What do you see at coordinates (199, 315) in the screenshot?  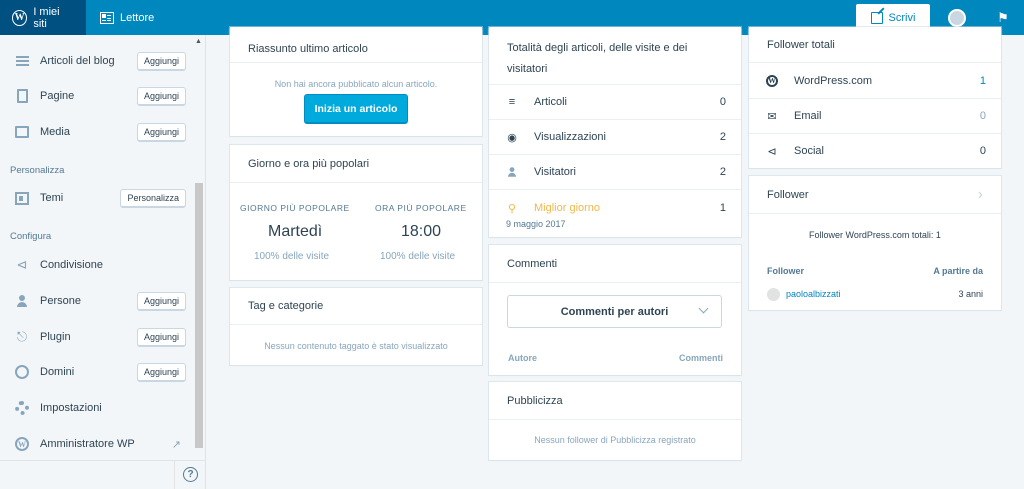 I see `sidebar-scrollbar-thumb` at bounding box center [199, 315].